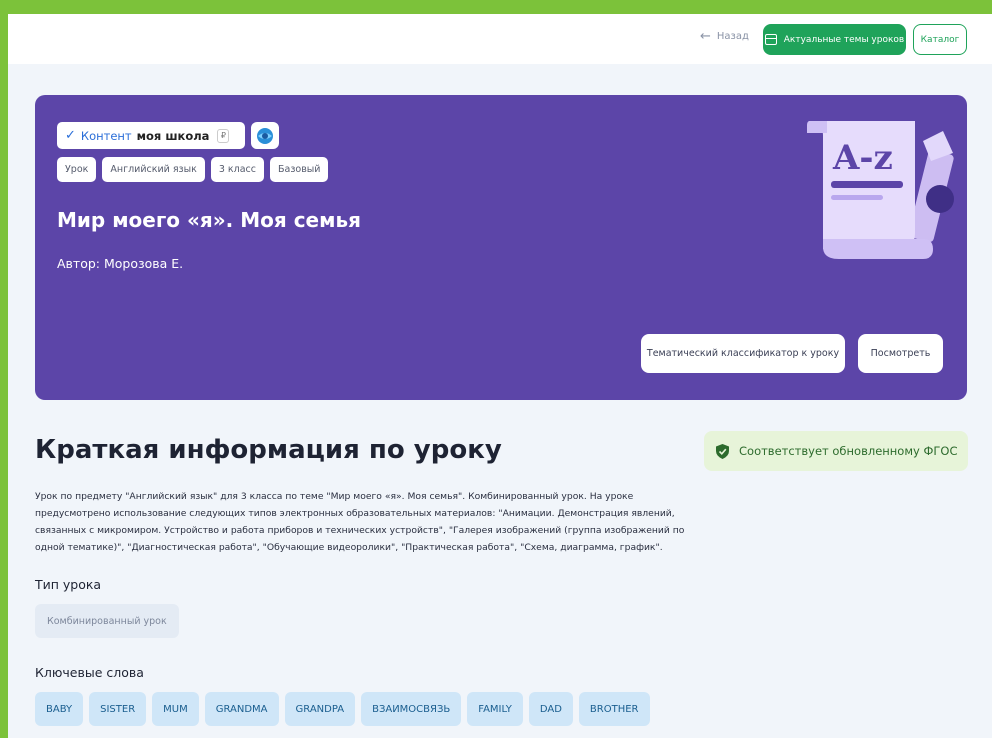 This screenshot has width=992, height=738. Describe the element at coordinates (107, 621) in the screenshot. I see `lesson-type-chip: Комбинированный урок` at that location.